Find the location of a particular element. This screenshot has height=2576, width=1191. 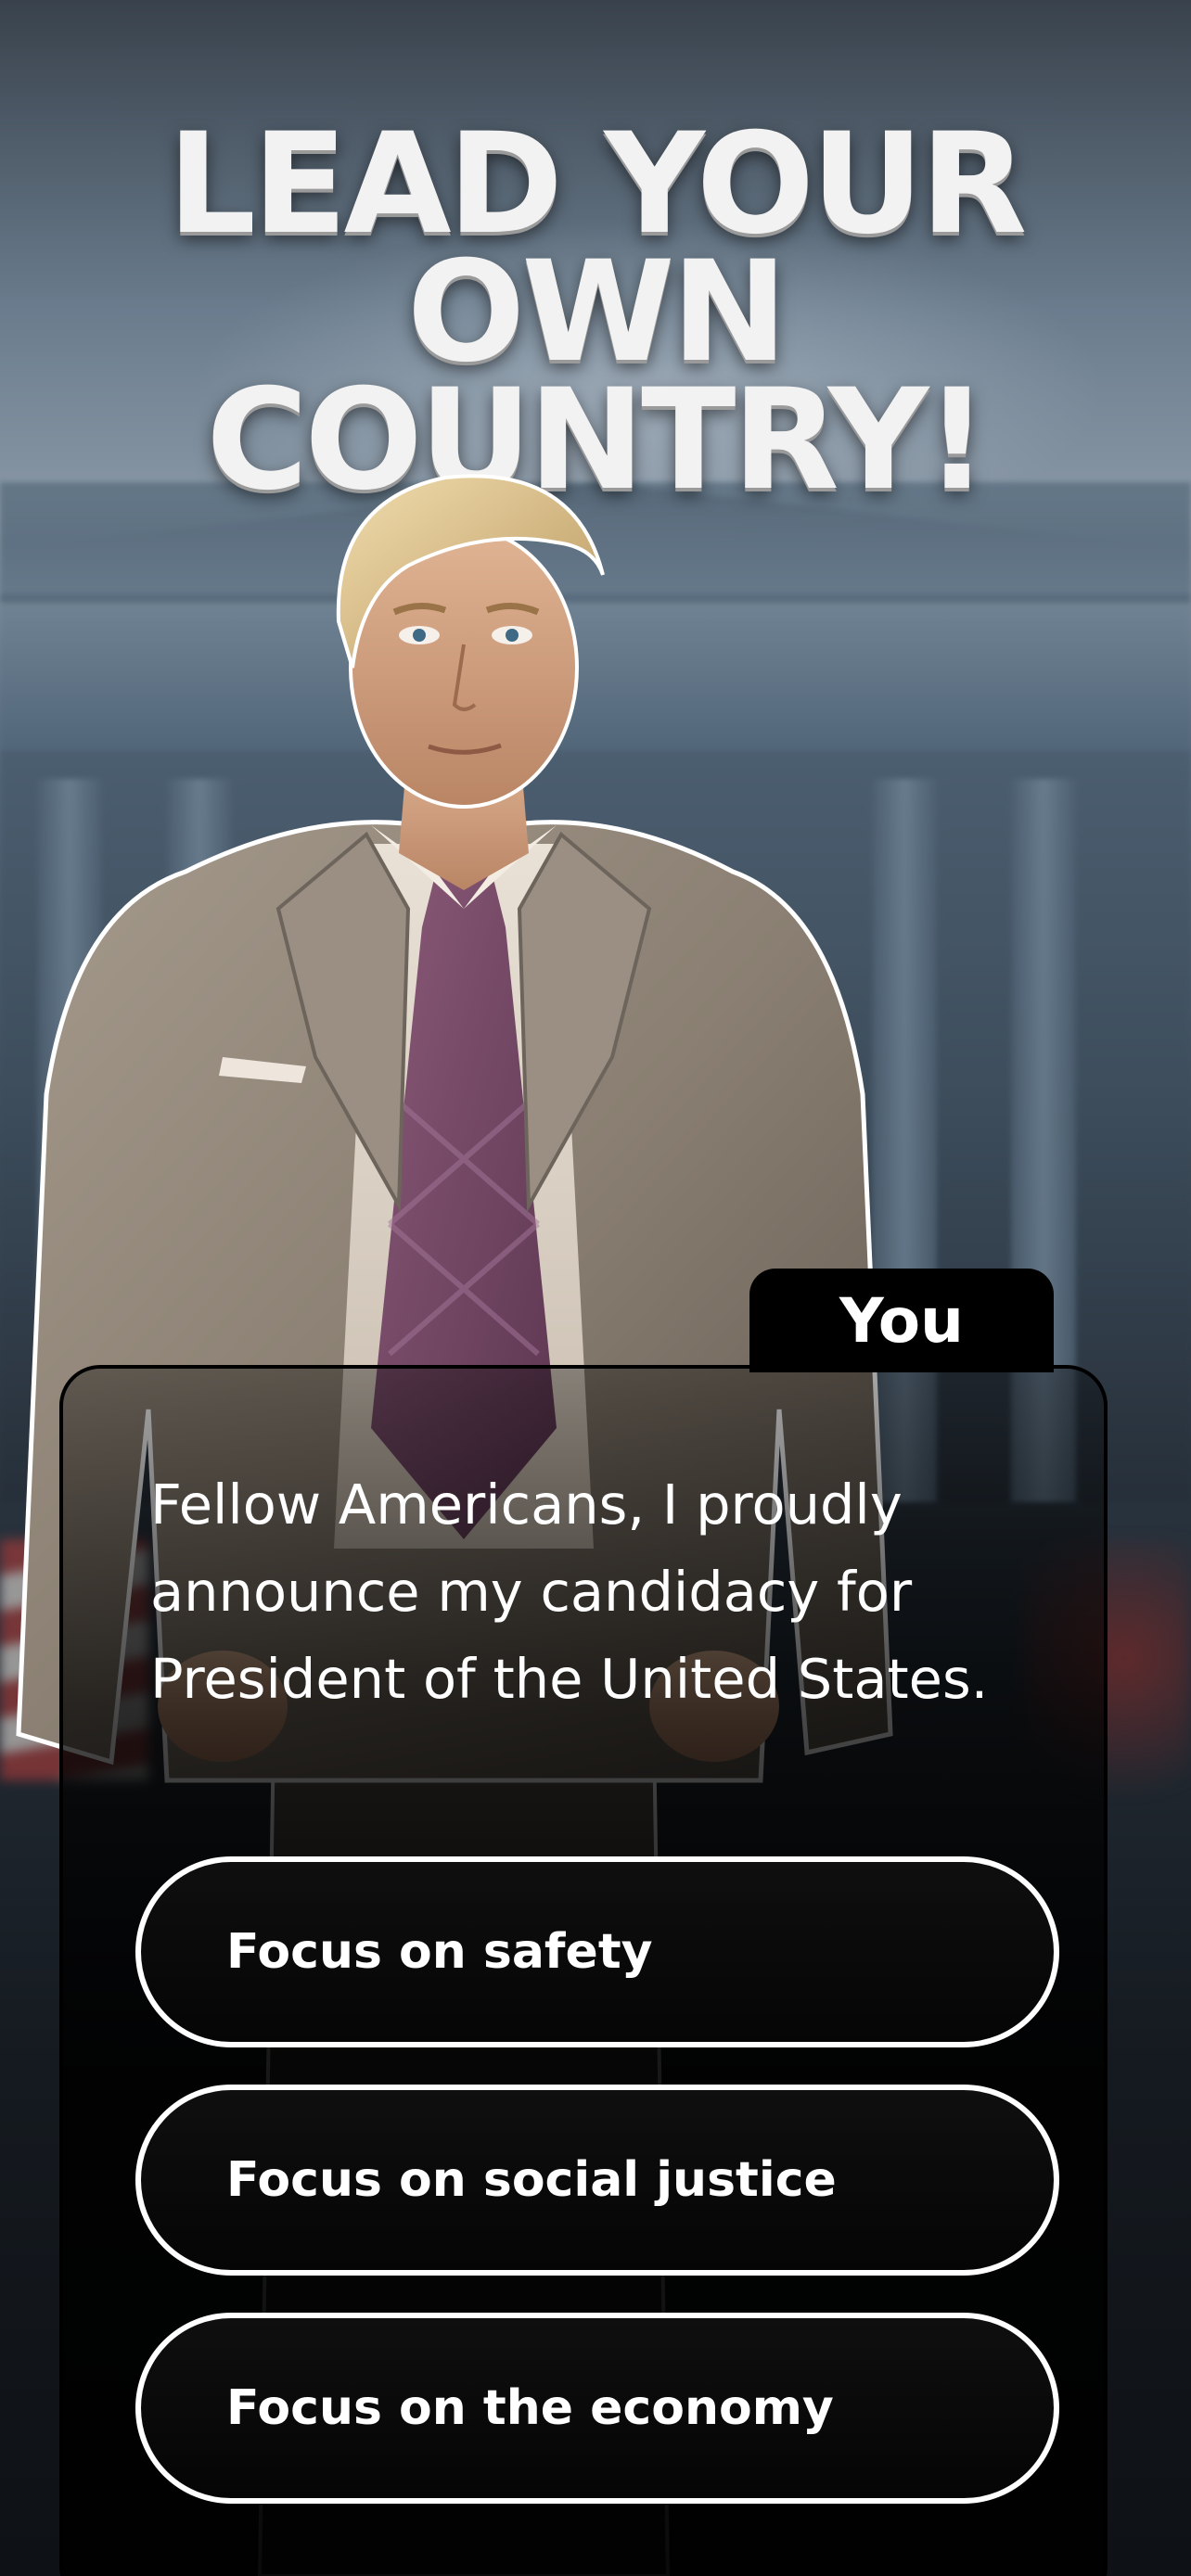

choice-button-economy: Focus on the economy is located at coordinates (597, 2408).